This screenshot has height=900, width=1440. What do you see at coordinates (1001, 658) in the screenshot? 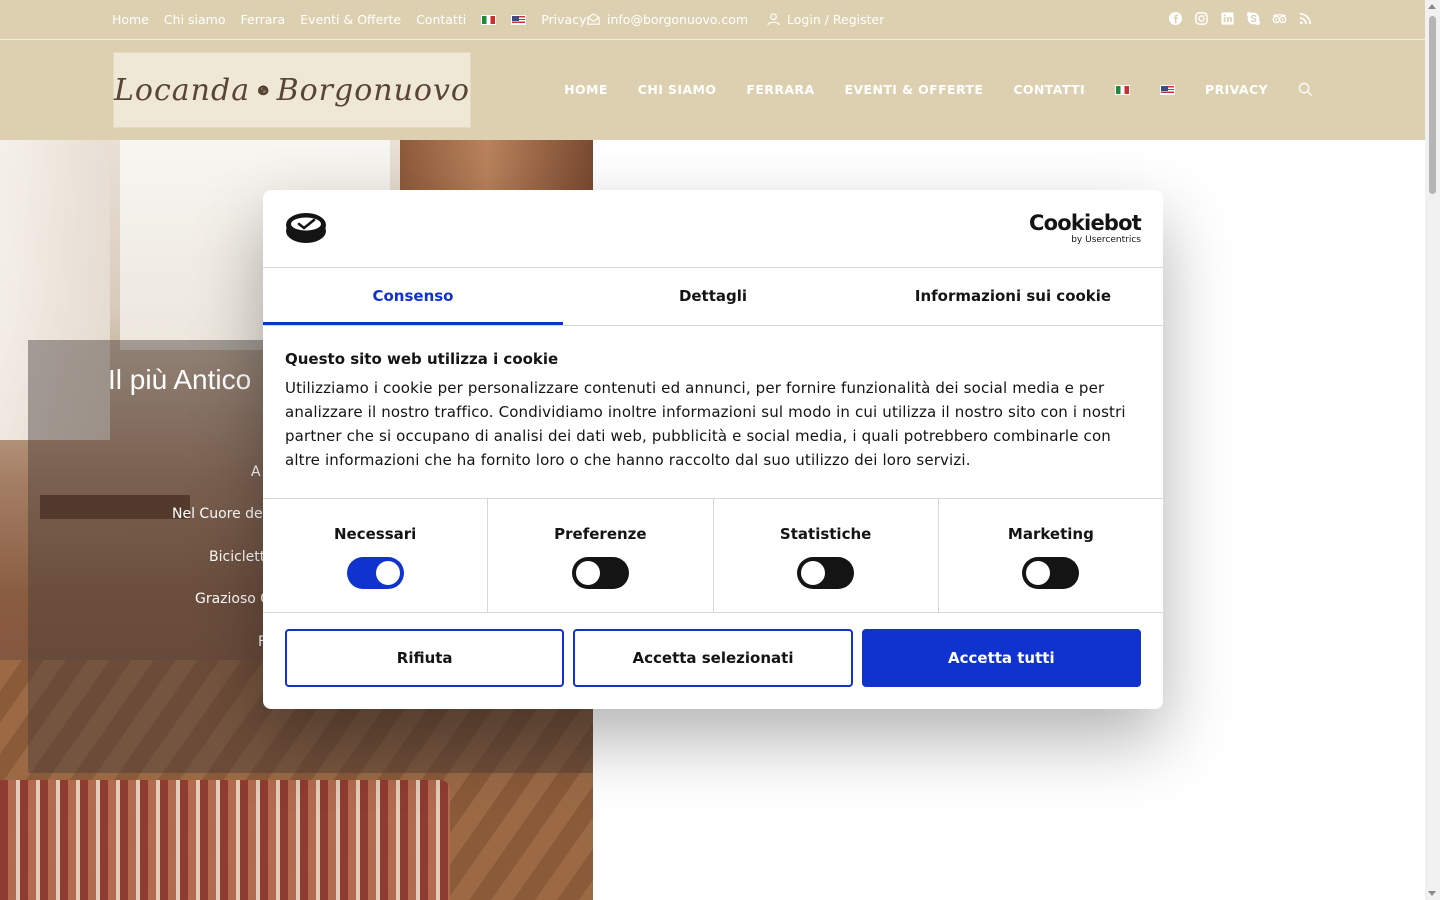
I see `accept-all-button: Accetta tutti` at bounding box center [1001, 658].